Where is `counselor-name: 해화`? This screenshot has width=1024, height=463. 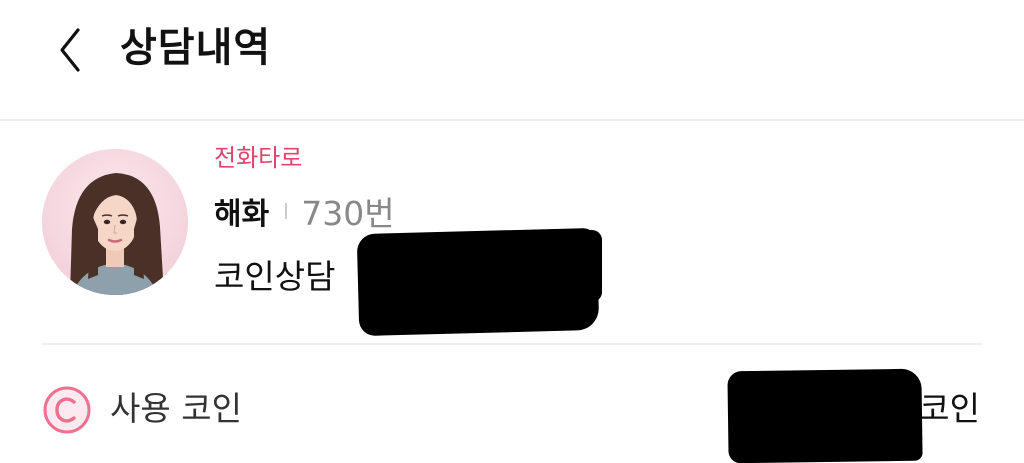
counselor-name: 해화 is located at coordinates (242, 214).